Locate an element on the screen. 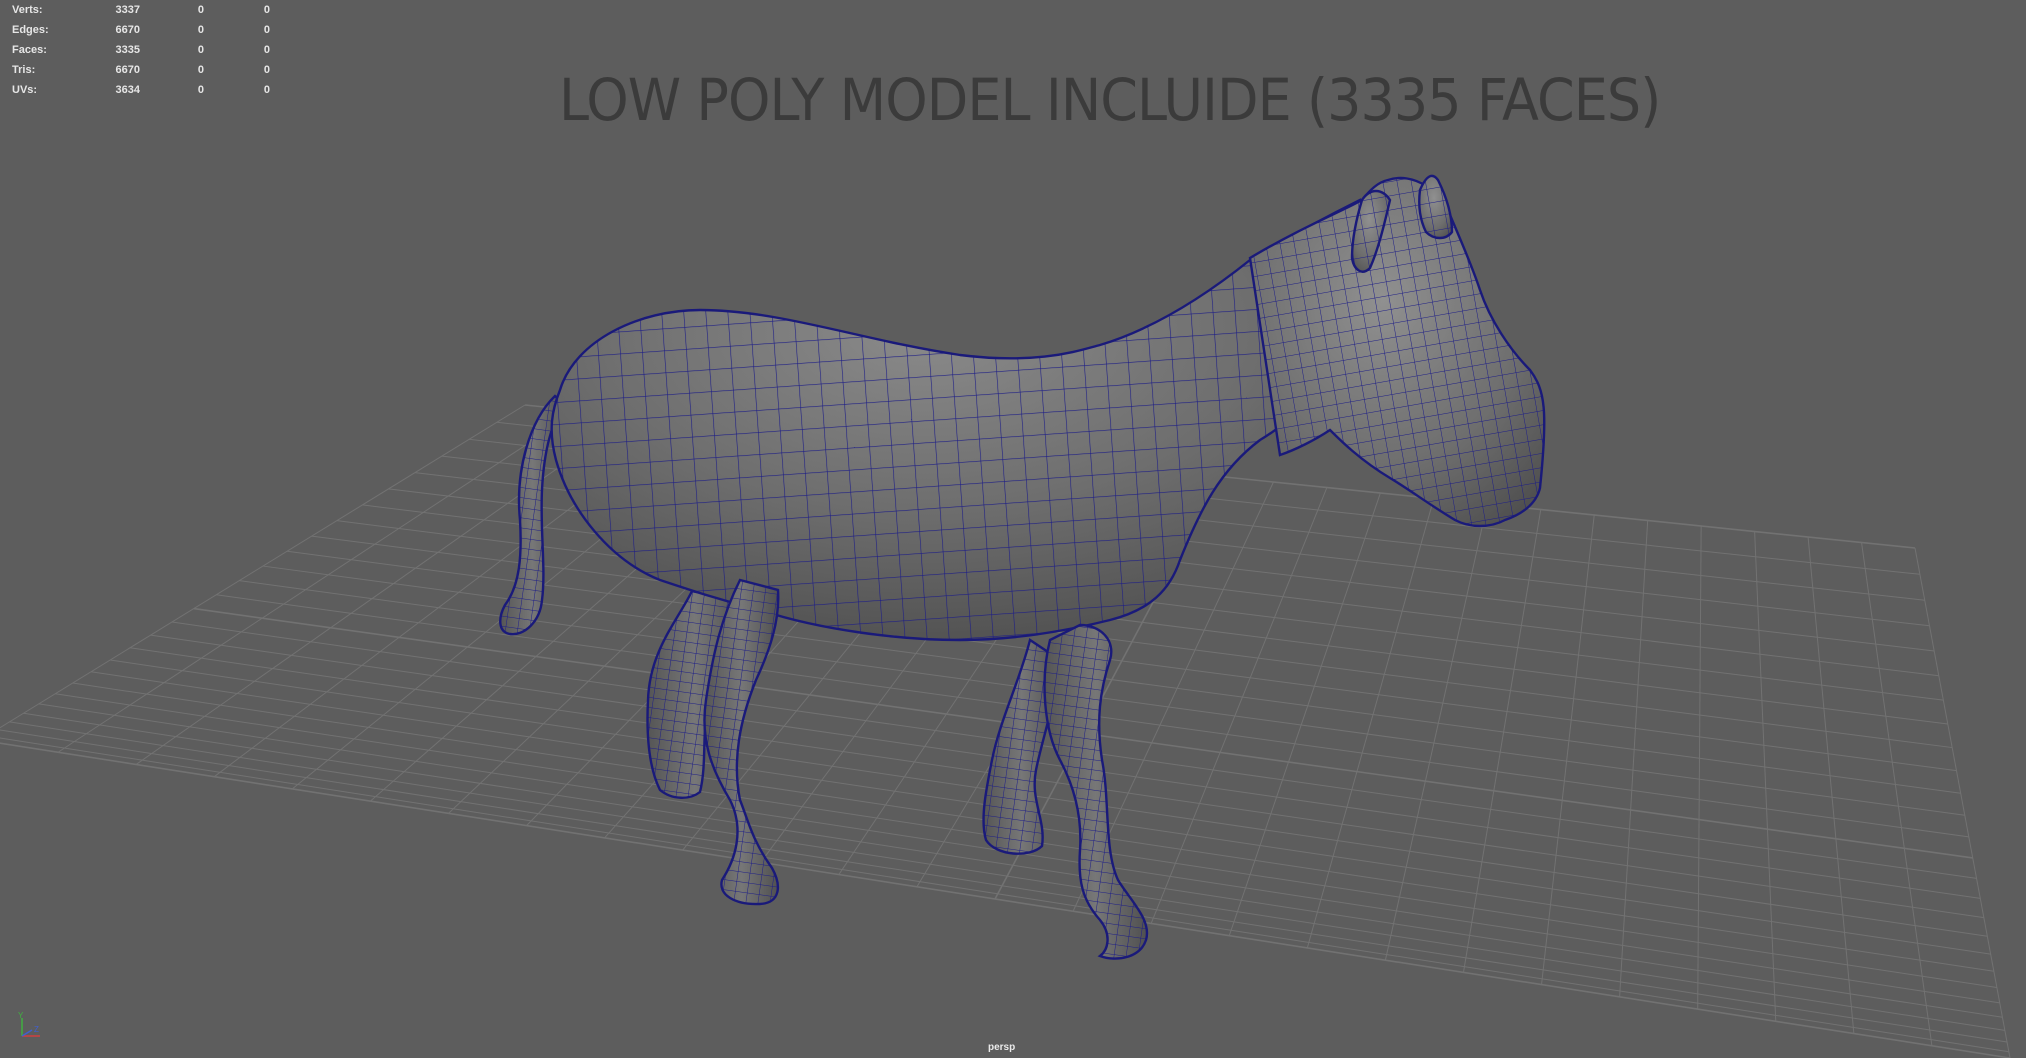 The height and width of the screenshot is (1058, 2026). camera-name-label: persp is located at coordinates (1002, 1047).